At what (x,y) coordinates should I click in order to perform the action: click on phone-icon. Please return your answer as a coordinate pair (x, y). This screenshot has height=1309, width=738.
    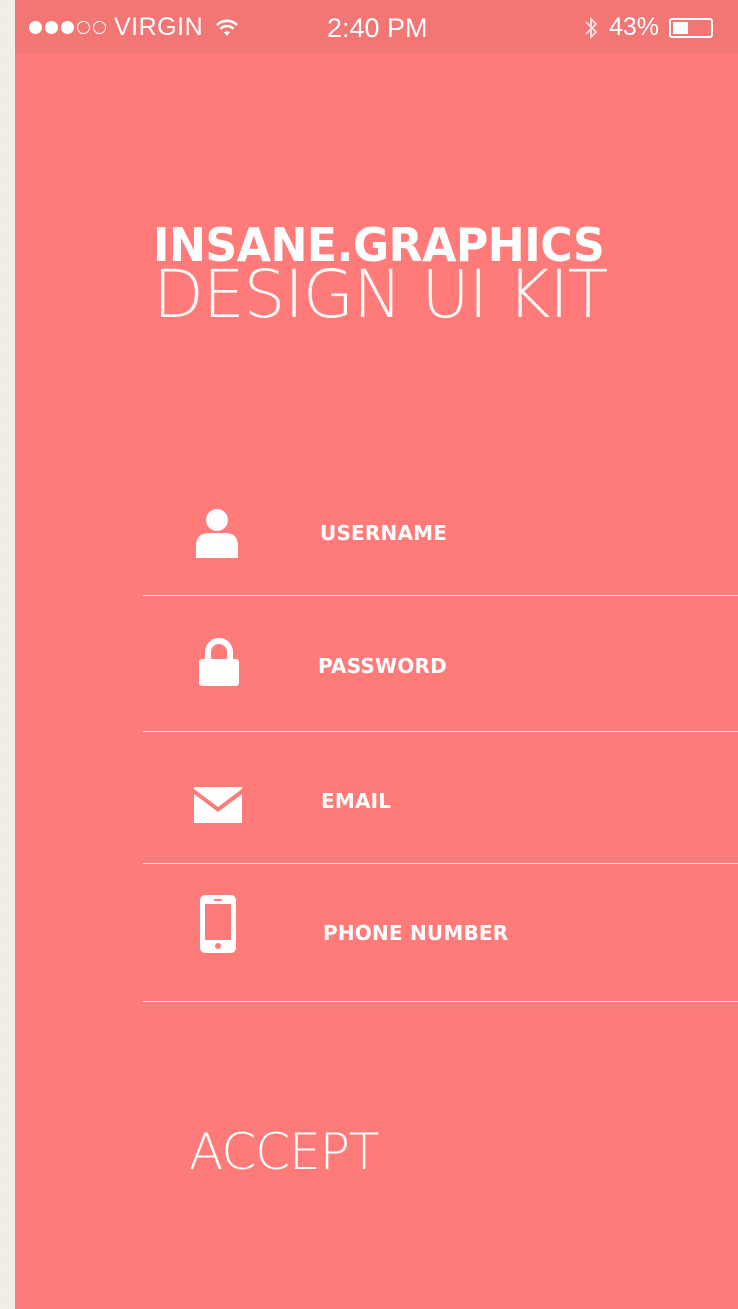
    Looking at the image, I should click on (218, 924).